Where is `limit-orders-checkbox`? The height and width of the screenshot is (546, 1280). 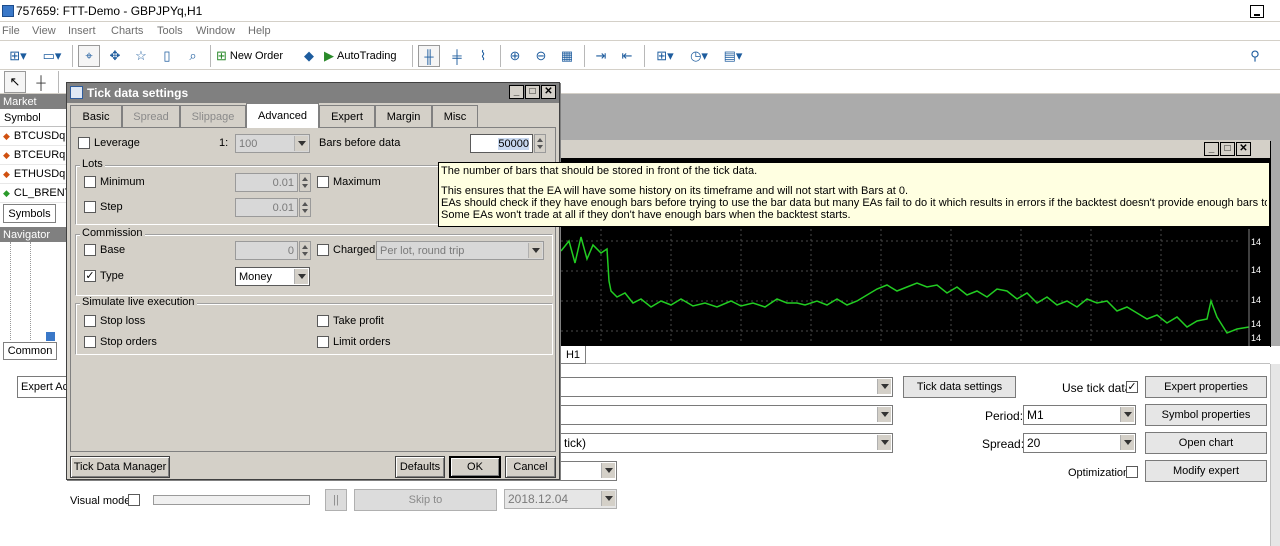 limit-orders-checkbox is located at coordinates (323, 342).